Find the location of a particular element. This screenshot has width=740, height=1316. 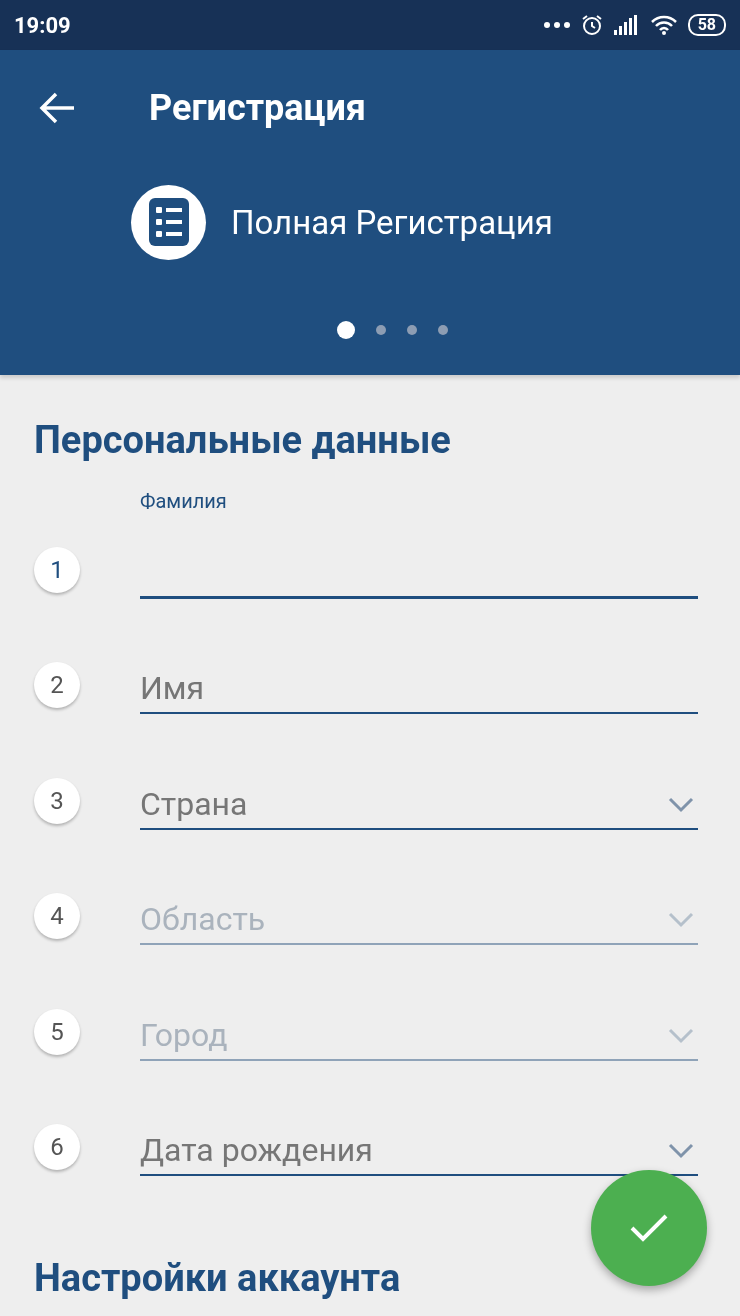

screen-title: Регистрация is located at coordinates (257, 108).